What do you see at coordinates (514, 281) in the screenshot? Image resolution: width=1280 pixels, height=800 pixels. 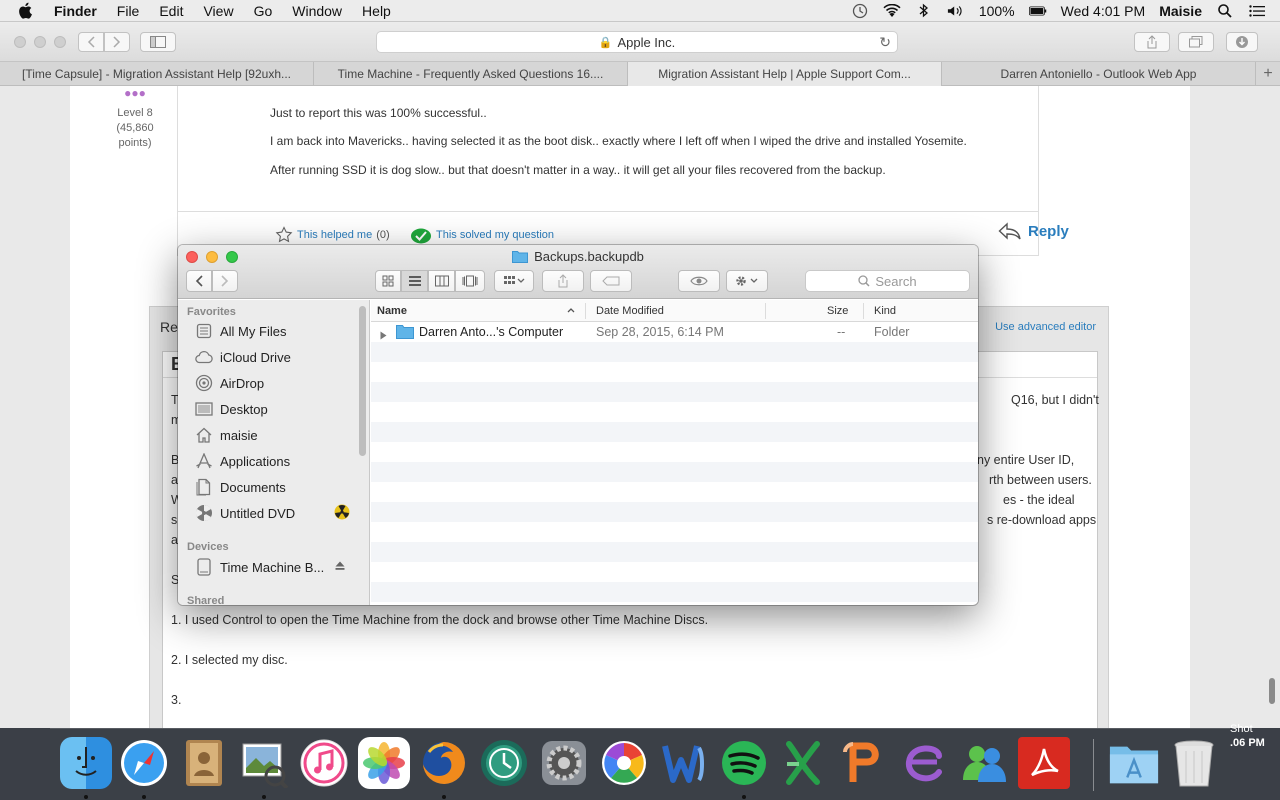 I see `arrange-button` at bounding box center [514, 281].